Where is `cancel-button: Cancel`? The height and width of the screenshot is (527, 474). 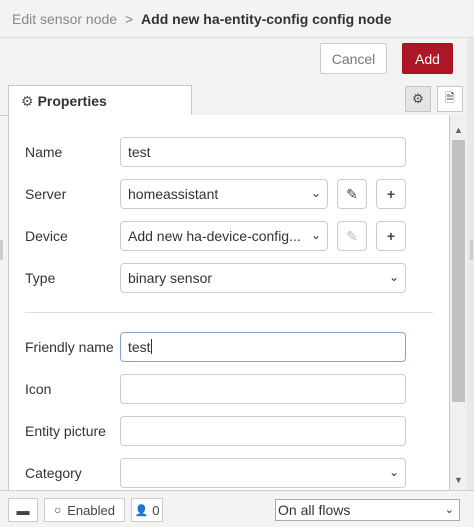
cancel-button: Cancel is located at coordinates (353, 58).